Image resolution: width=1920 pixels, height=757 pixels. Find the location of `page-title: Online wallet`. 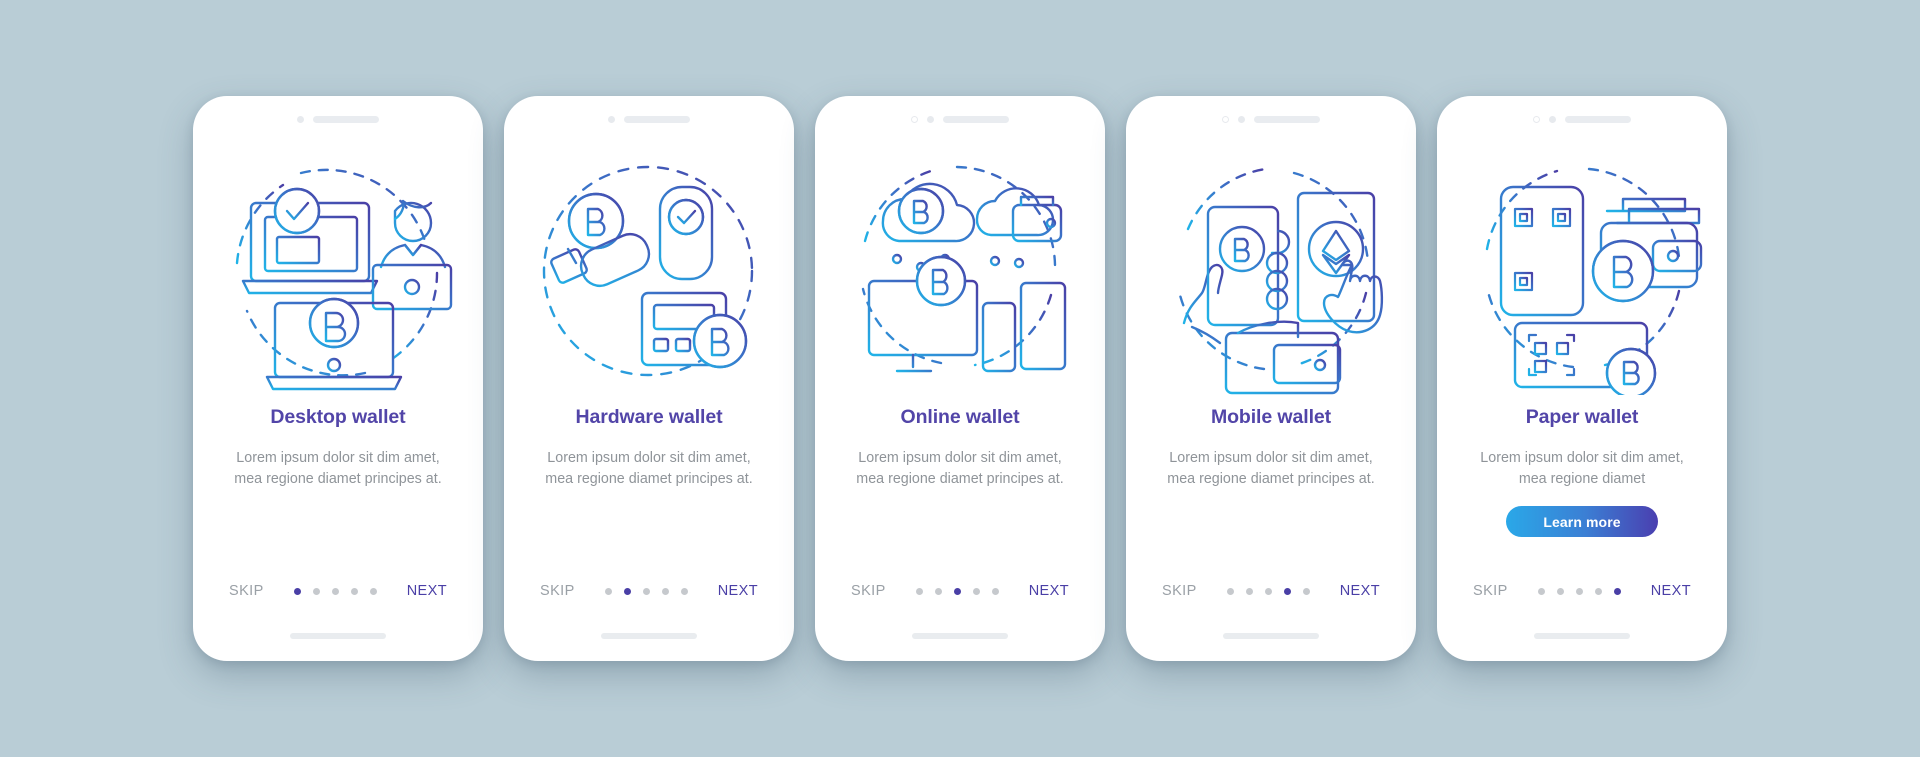

page-title: Online wallet is located at coordinates (960, 417).